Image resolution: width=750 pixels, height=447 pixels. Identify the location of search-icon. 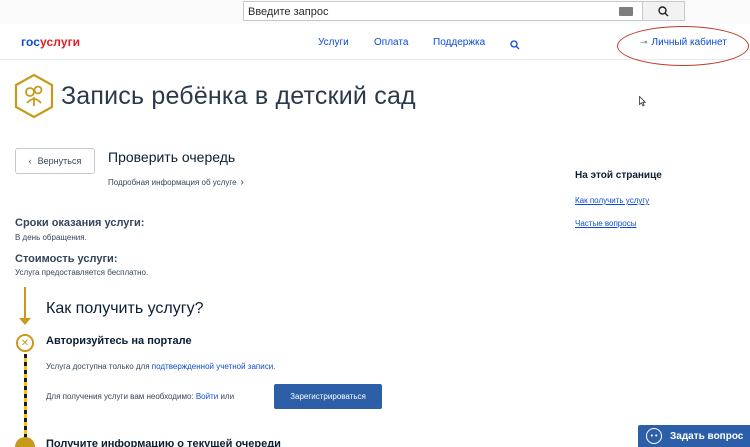
(663, 11).